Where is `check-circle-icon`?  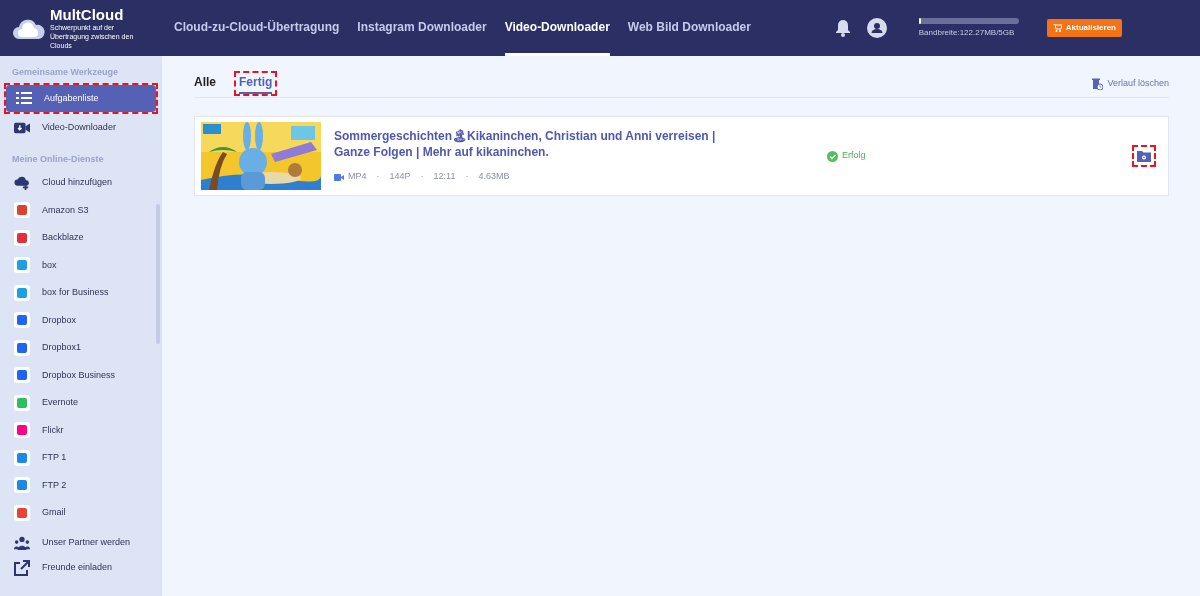 check-circle-icon is located at coordinates (832, 156).